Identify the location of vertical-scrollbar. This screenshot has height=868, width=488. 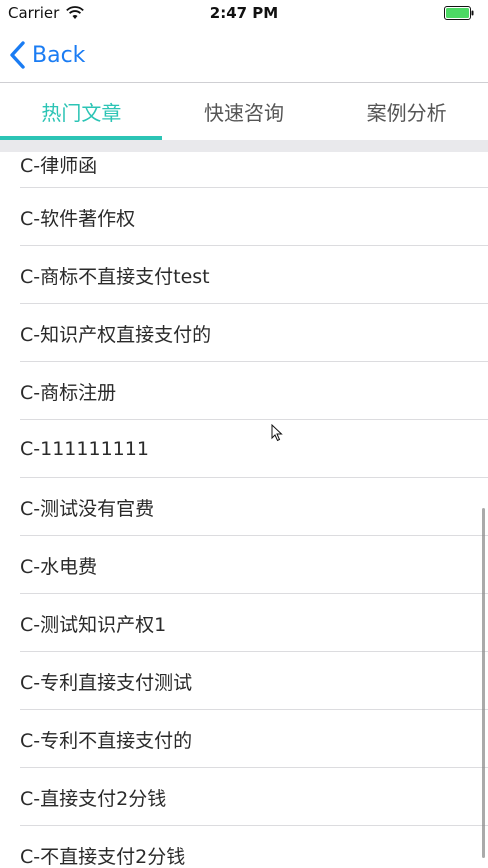
(483, 683).